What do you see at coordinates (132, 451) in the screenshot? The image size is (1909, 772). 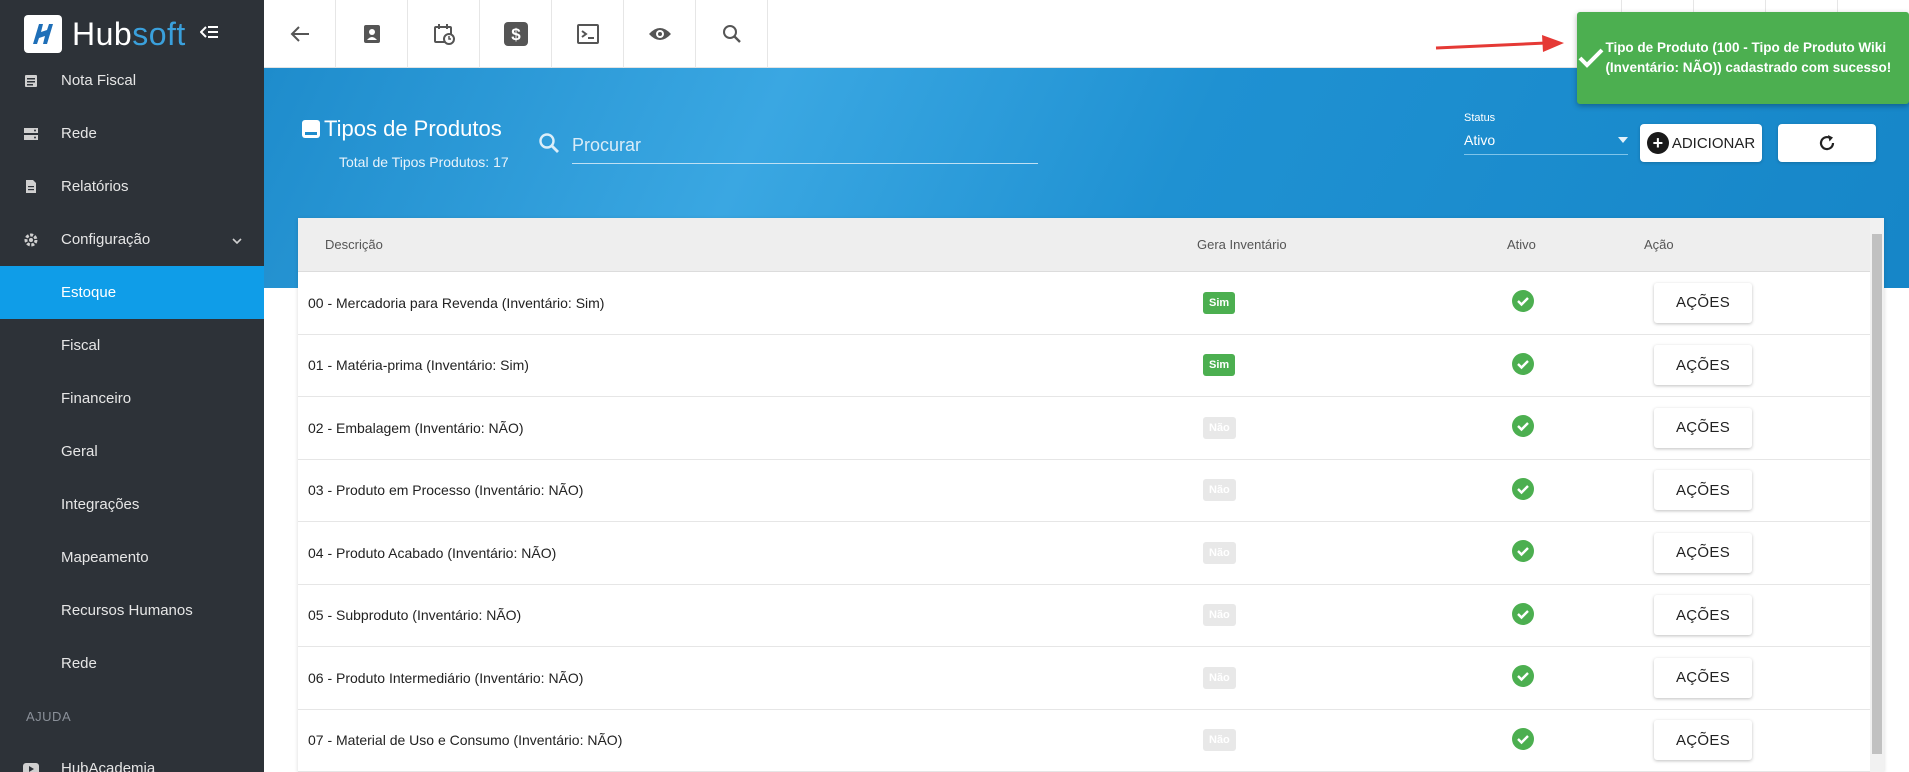 I see `sidebar-subitem-geral: Geral` at bounding box center [132, 451].